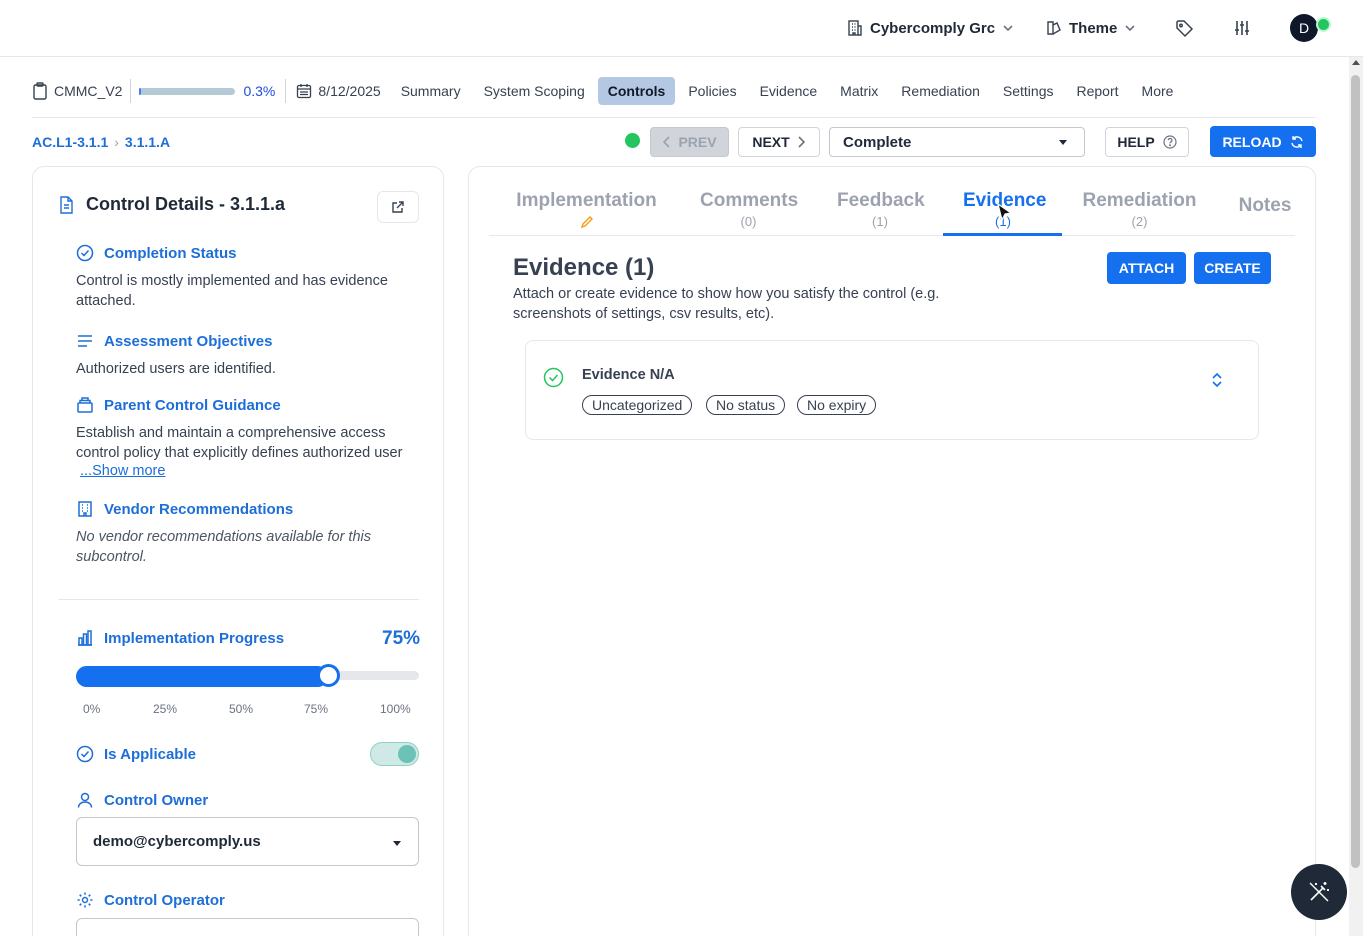  I want to click on nav-tab-system-scoping: System Scoping, so click(534, 91).